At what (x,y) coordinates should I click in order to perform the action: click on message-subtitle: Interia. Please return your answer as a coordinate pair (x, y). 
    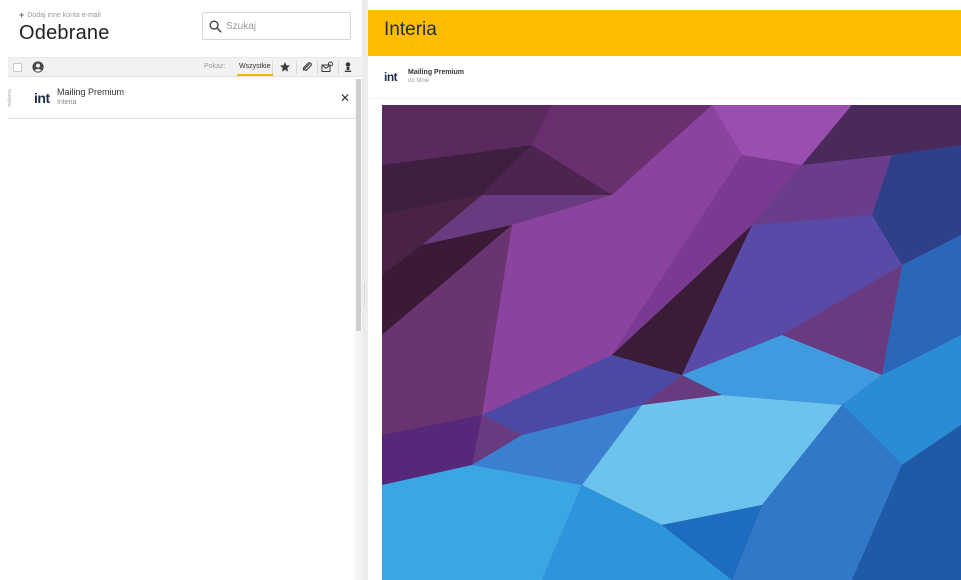
    Looking at the image, I should click on (67, 102).